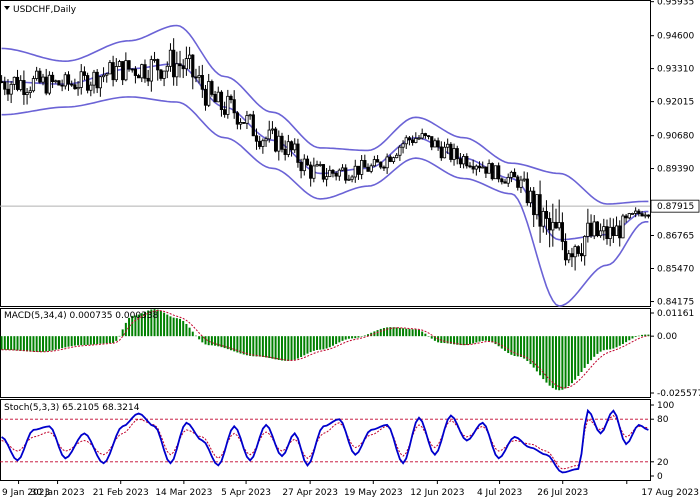  What do you see at coordinates (675, 103) in the screenshot?
I see `price-y-tick-label: 0.92015` at bounding box center [675, 103].